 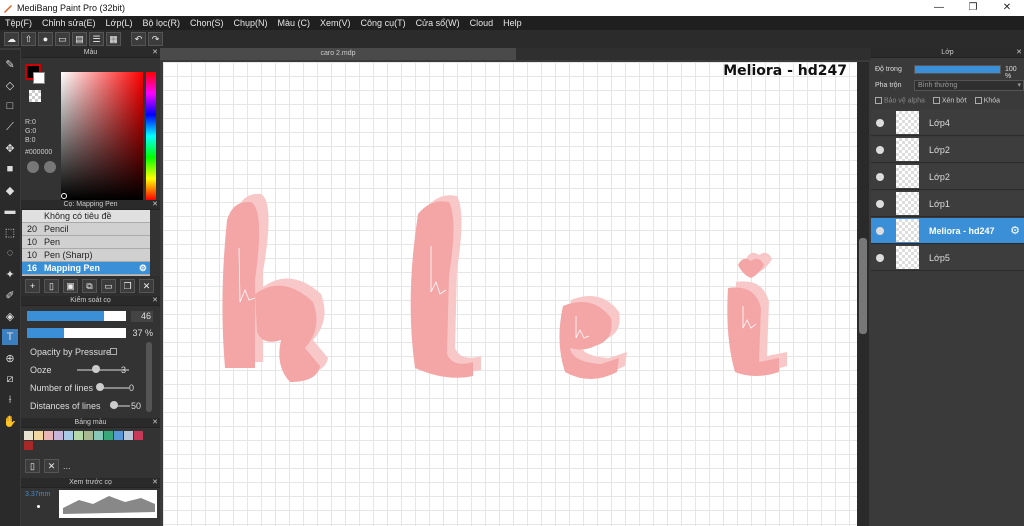 I want to click on brush-item: 10 Pen, so click(x=86, y=242).